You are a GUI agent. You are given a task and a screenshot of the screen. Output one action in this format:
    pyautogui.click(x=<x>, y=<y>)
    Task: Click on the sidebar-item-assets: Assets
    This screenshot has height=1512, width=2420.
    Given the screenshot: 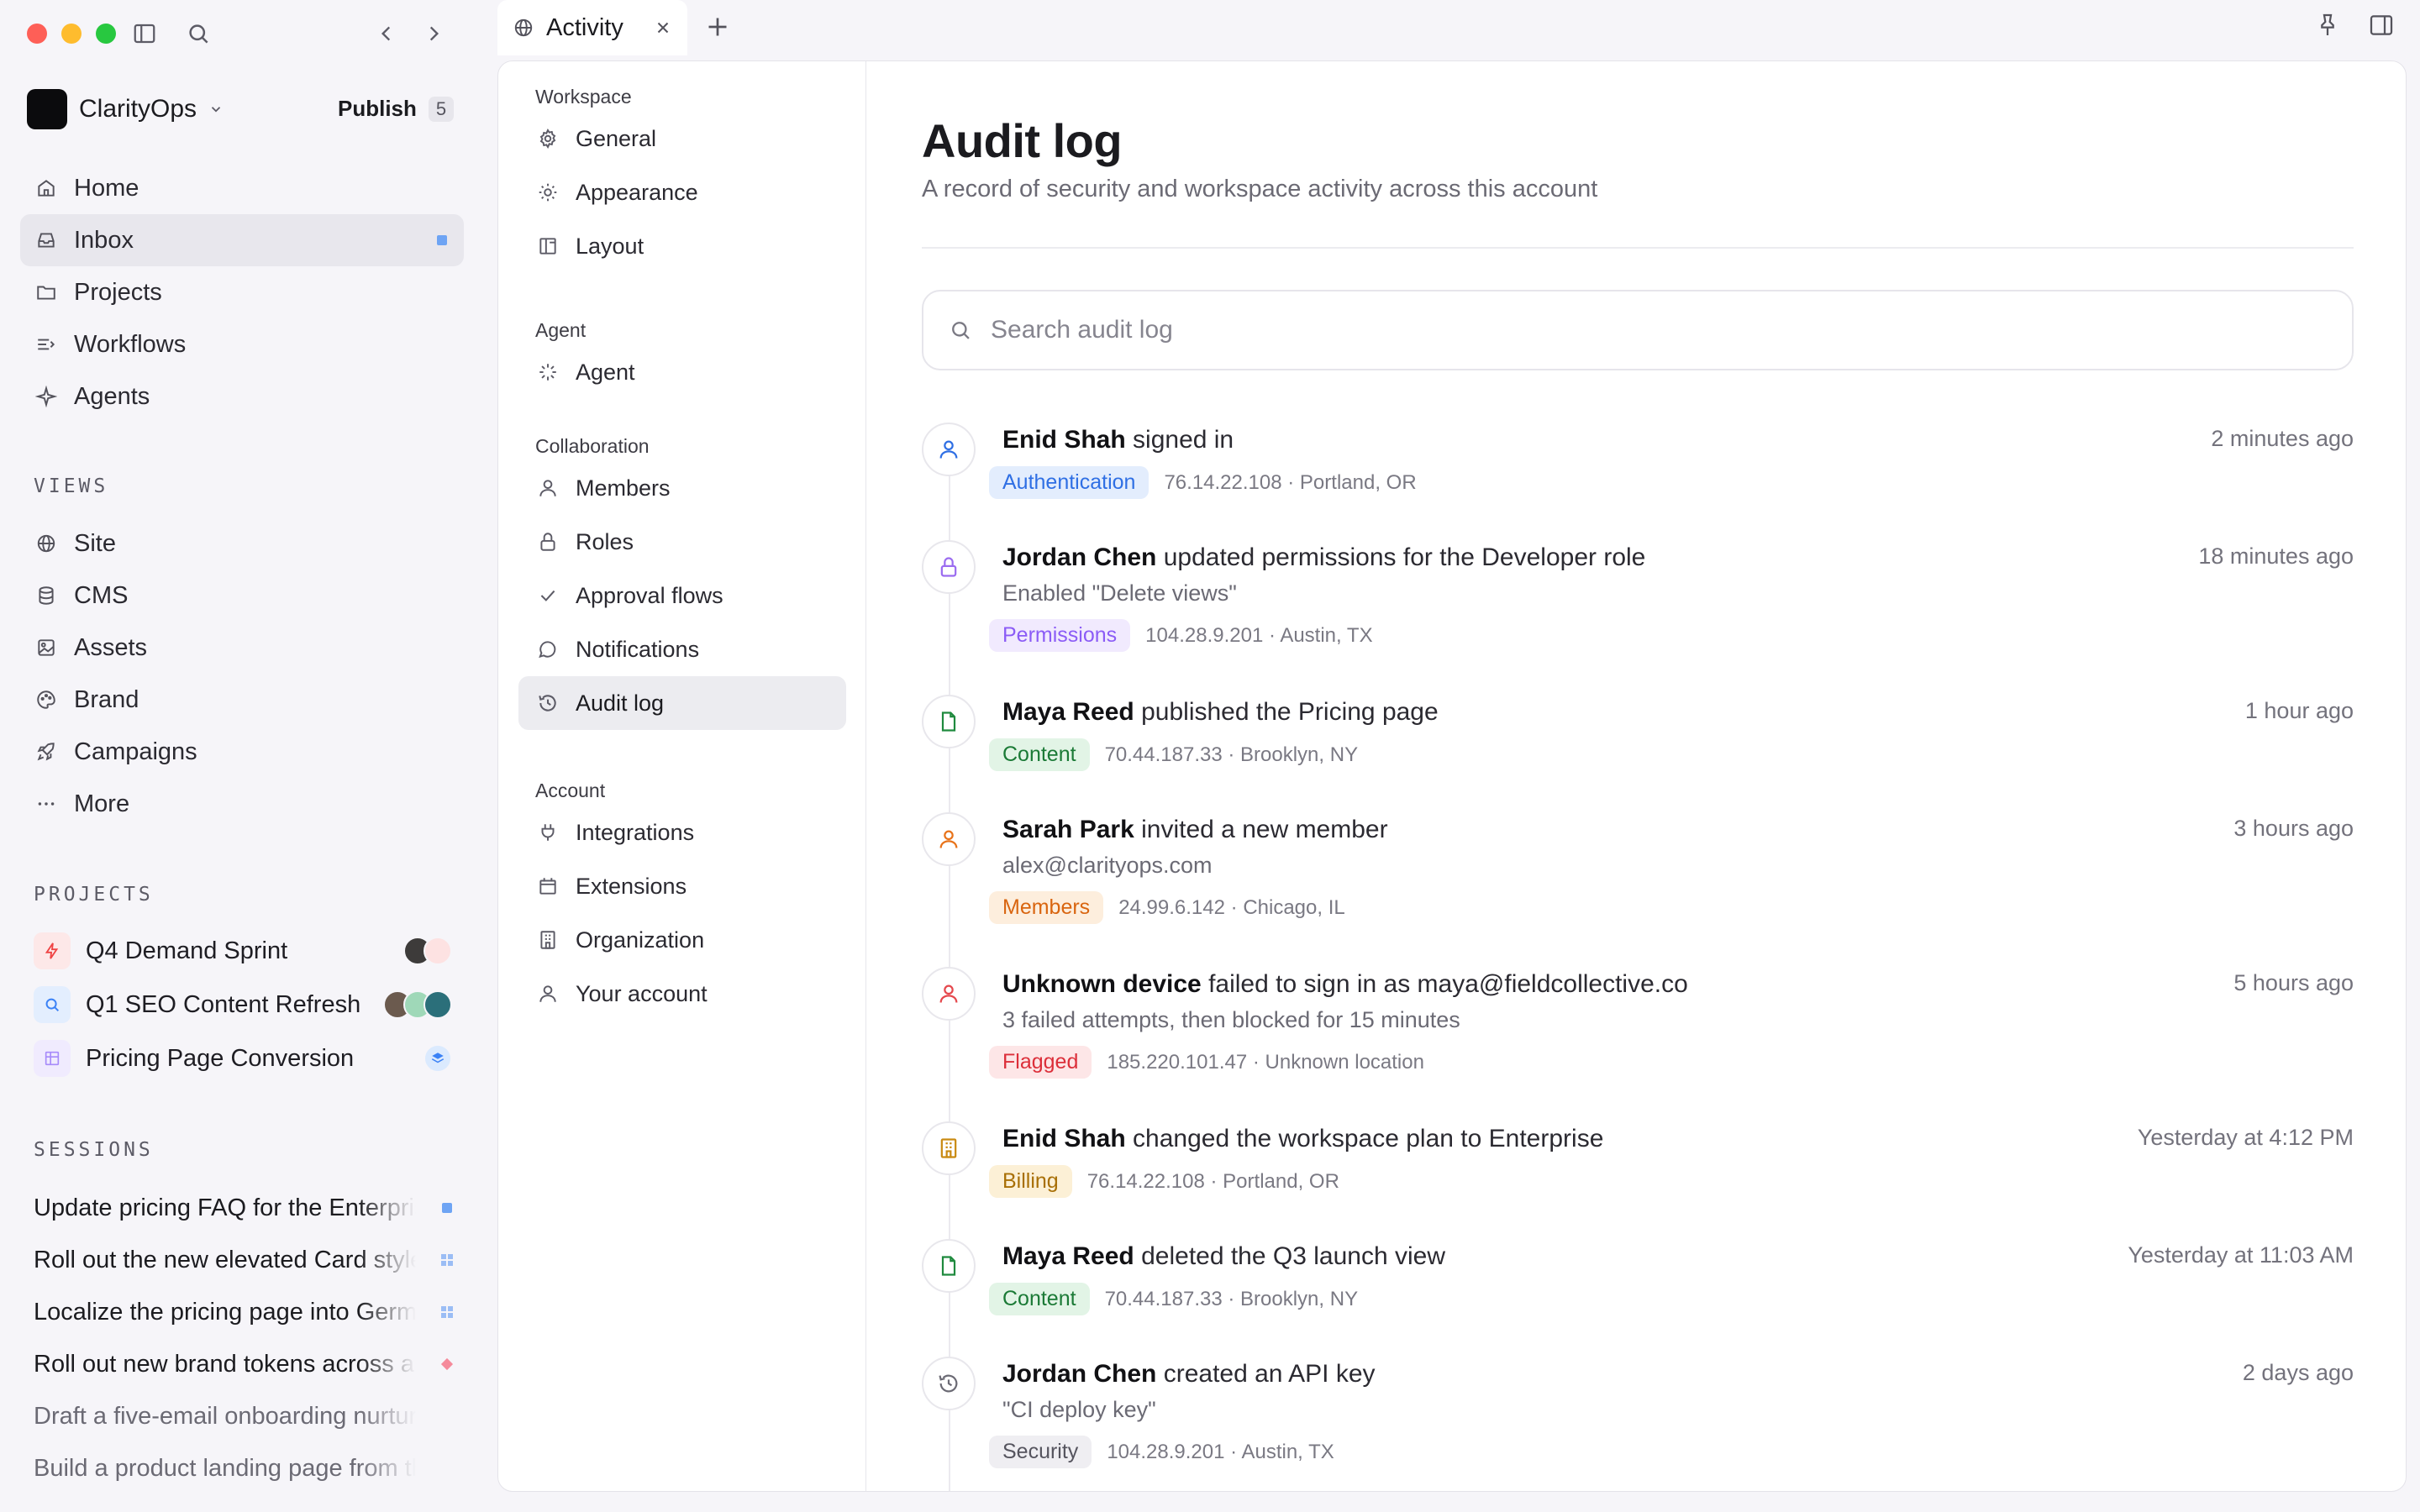 What is the action you would take?
    pyautogui.click(x=242, y=648)
    